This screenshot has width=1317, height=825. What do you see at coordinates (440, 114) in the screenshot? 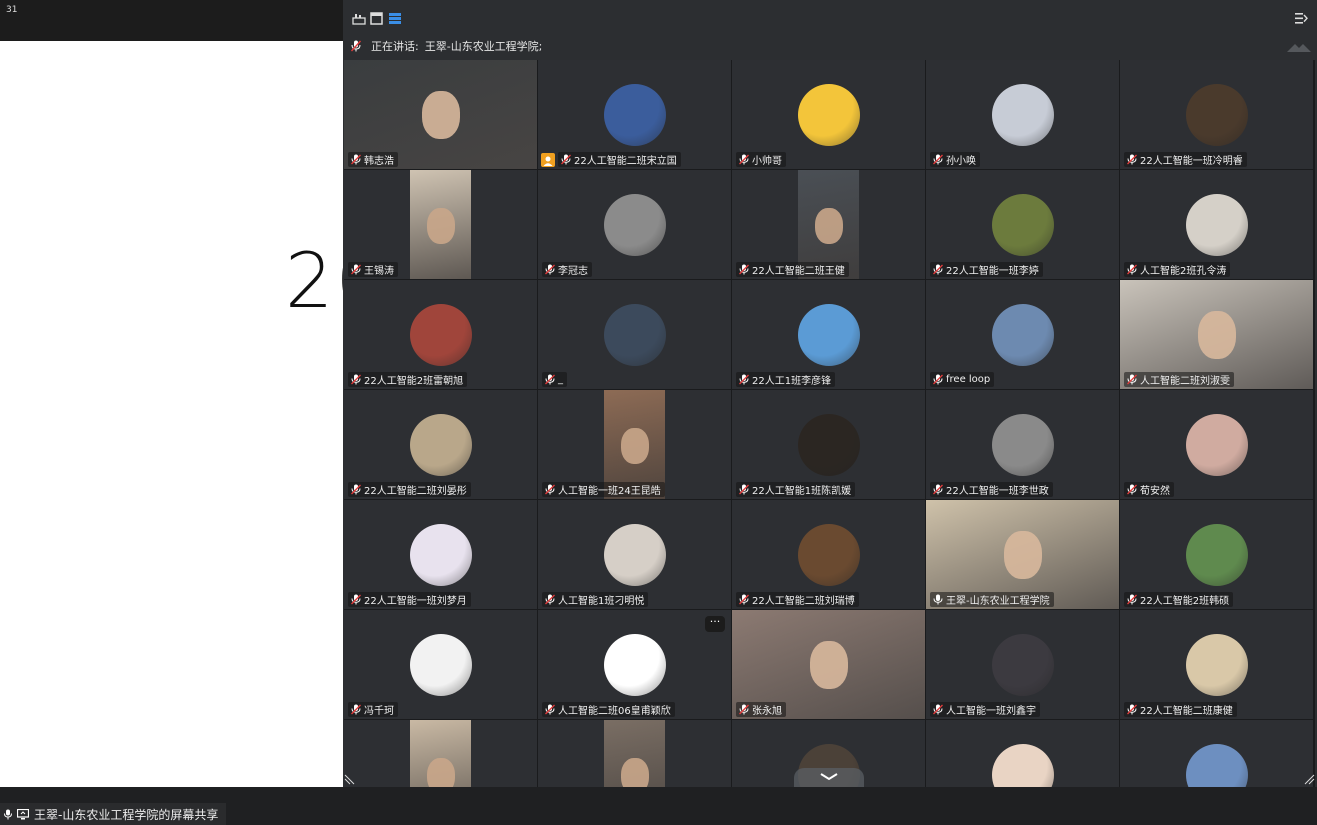
I see `participant-tile: 韩志浩` at bounding box center [440, 114].